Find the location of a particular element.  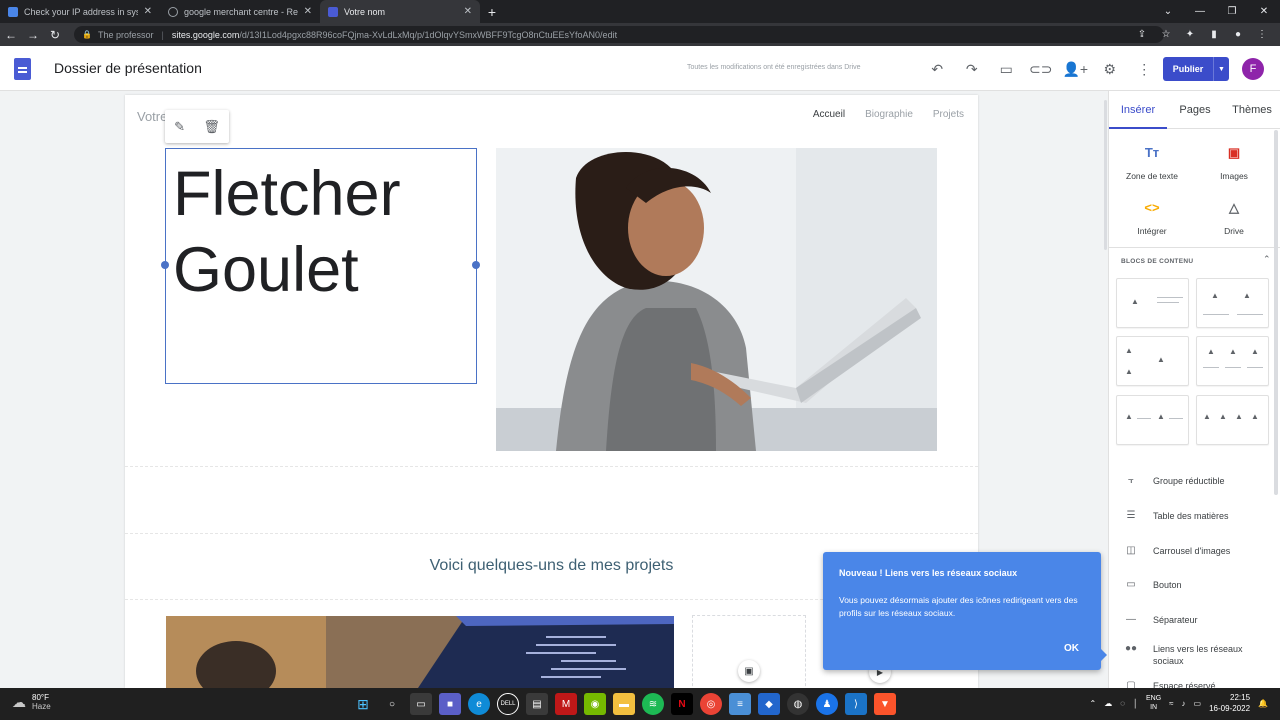

component-item: ●● Liens vers les réseaux sociaux is located at coordinates (1194, 655).